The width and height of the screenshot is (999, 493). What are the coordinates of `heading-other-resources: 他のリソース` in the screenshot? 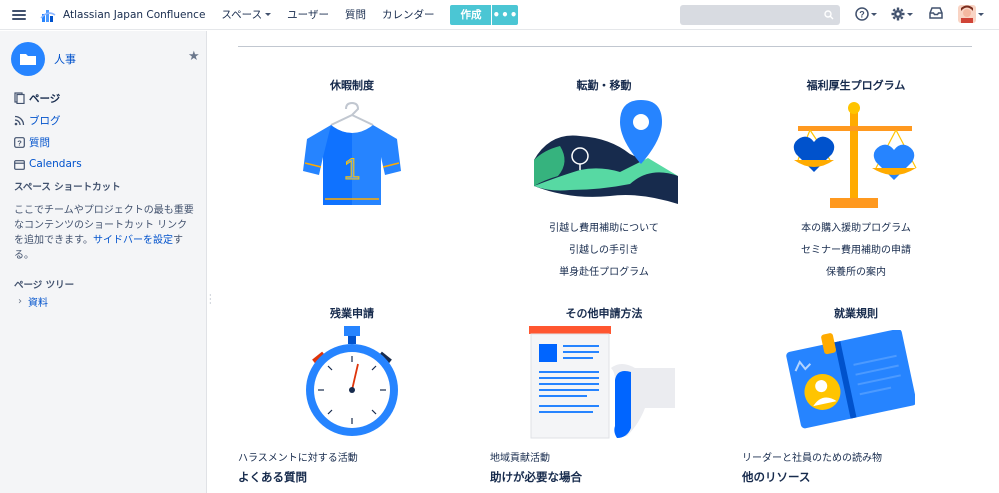 It's located at (776, 477).